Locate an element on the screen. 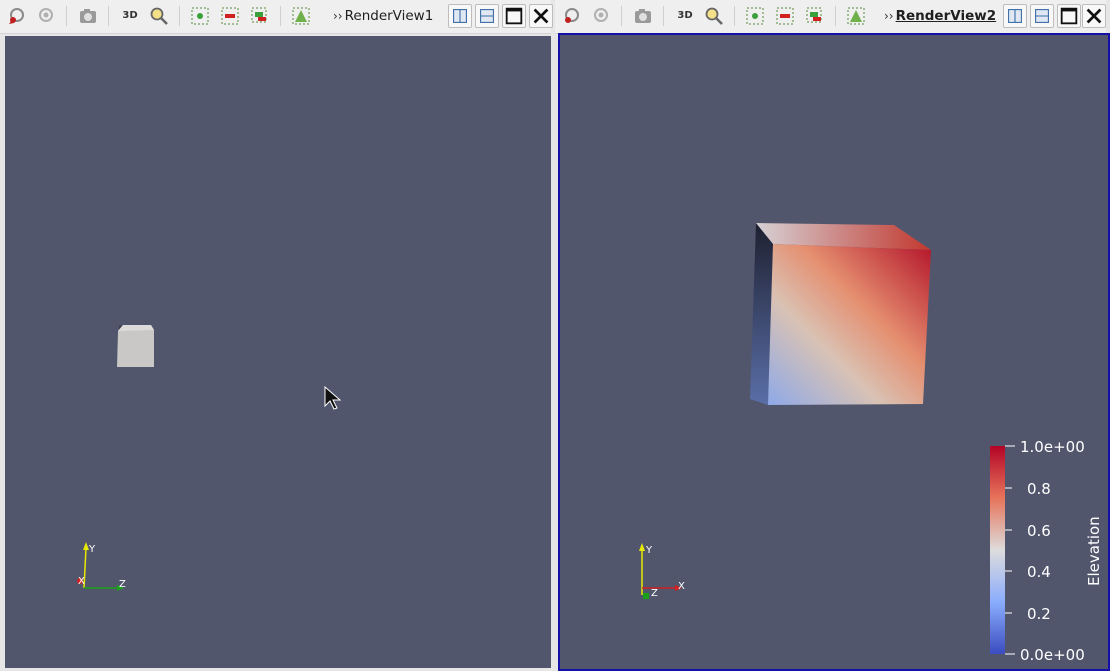 This screenshot has height=671, width=1110. render-view-2-toolbar: 3D ›› RenderView2 is located at coordinates (830, 17).